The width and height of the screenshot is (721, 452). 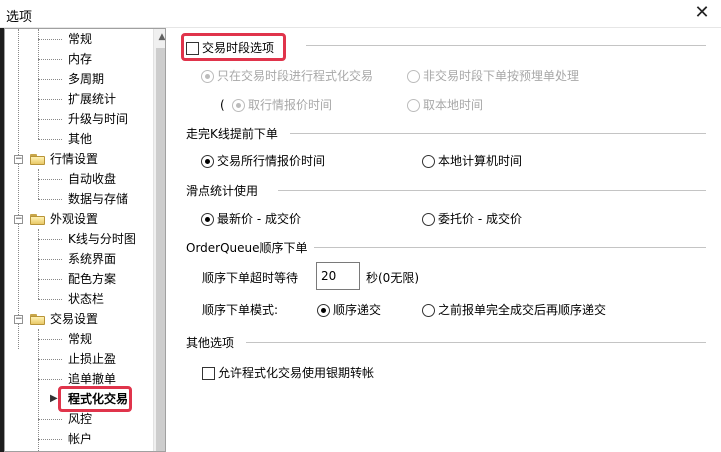 What do you see at coordinates (159, 37) in the screenshot?
I see `scroll-up-icon: ▲` at bounding box center [159, 37].